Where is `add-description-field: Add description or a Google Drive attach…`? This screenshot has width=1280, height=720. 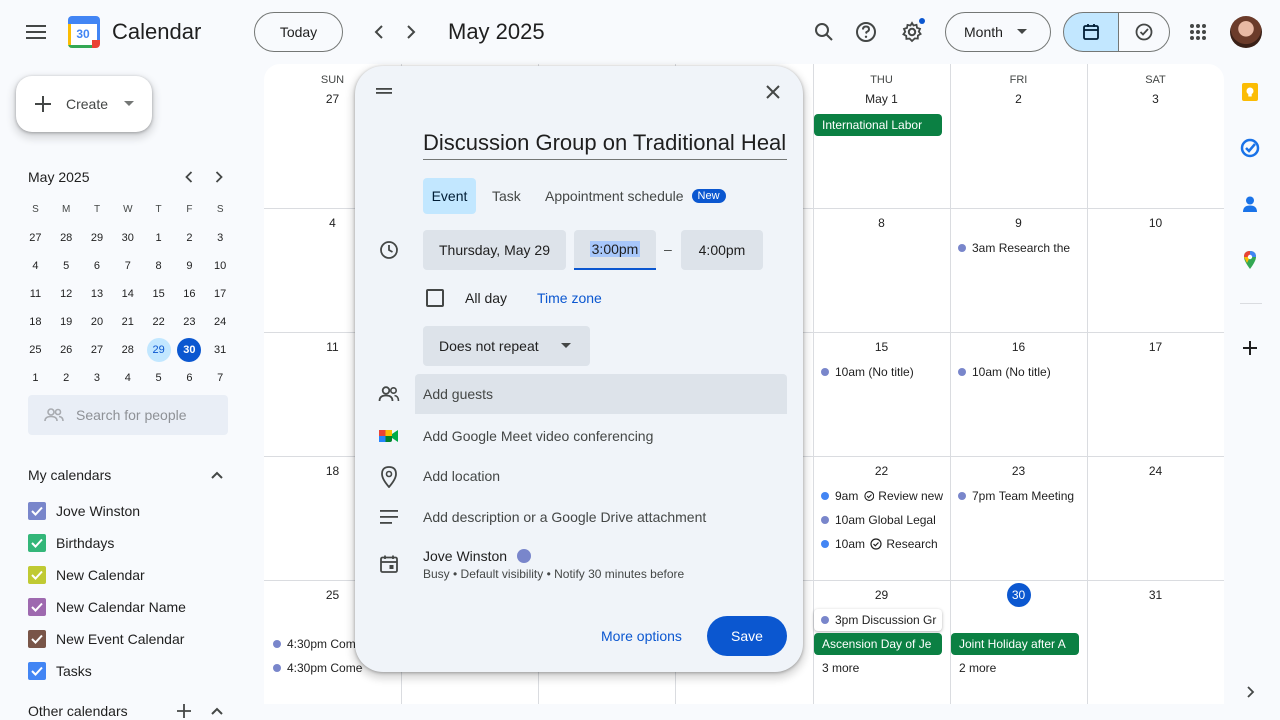 add-description-field: Add description or a Google Drive attach… is located at coordinates (564, 517).